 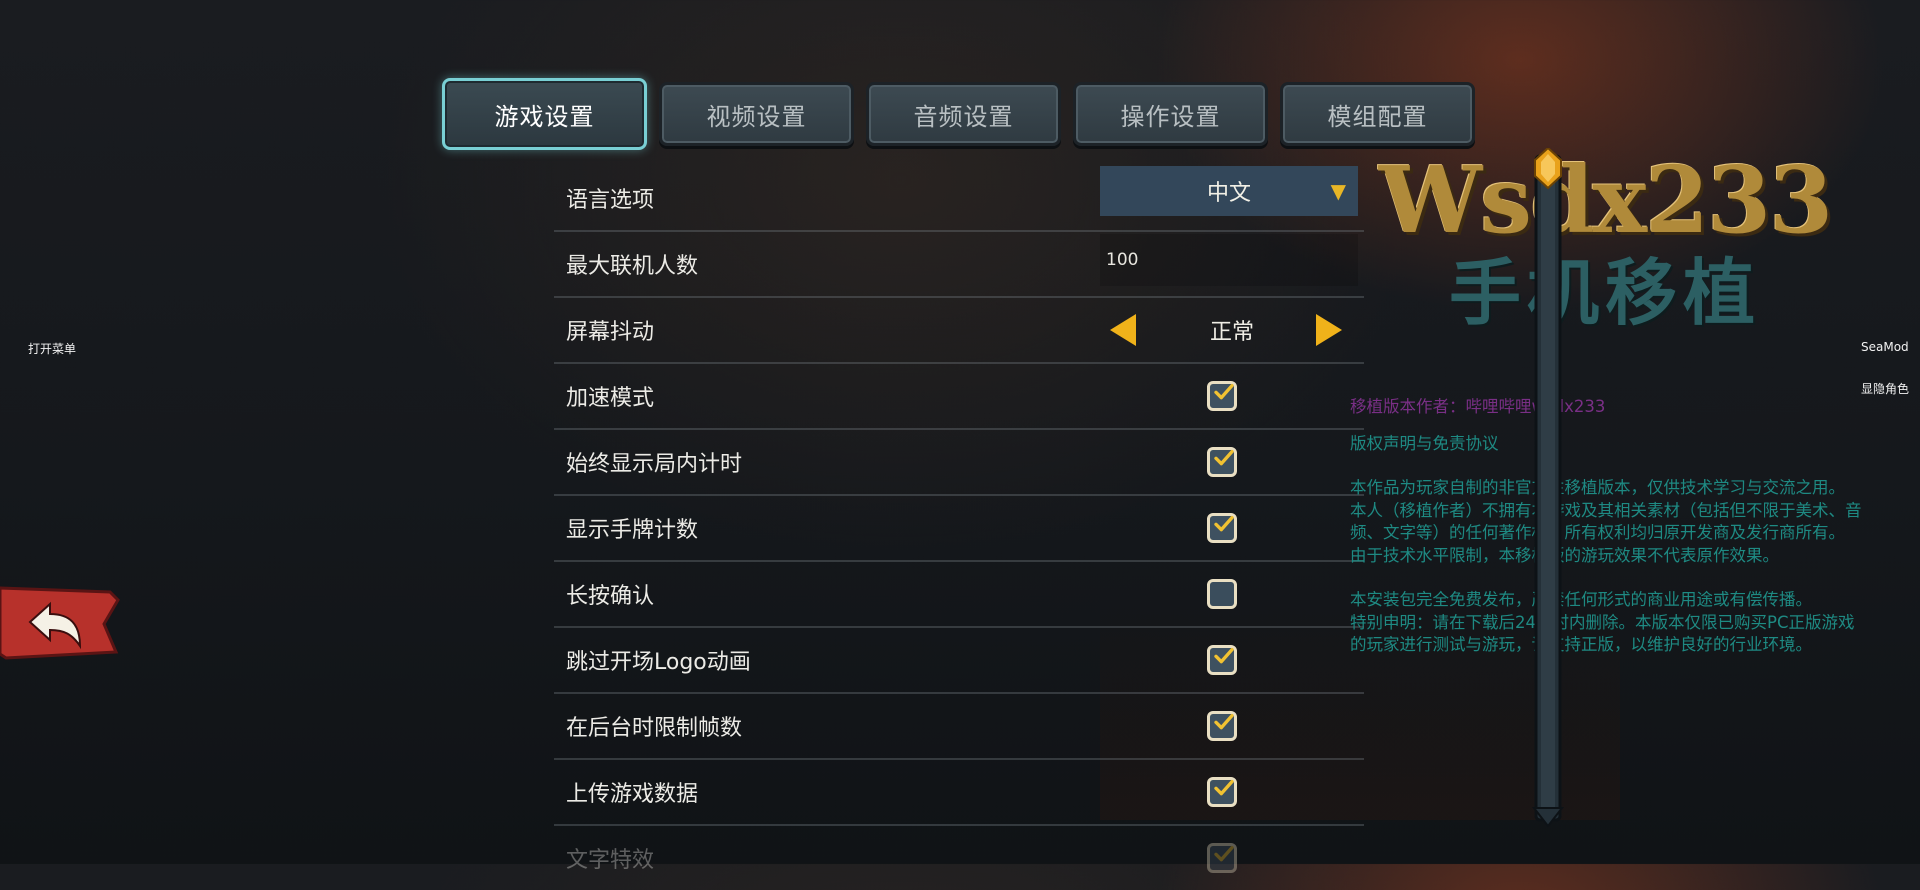 I want to click on setting-row-language: 语言选项 中文 ▼, so click(x=959, y=199).